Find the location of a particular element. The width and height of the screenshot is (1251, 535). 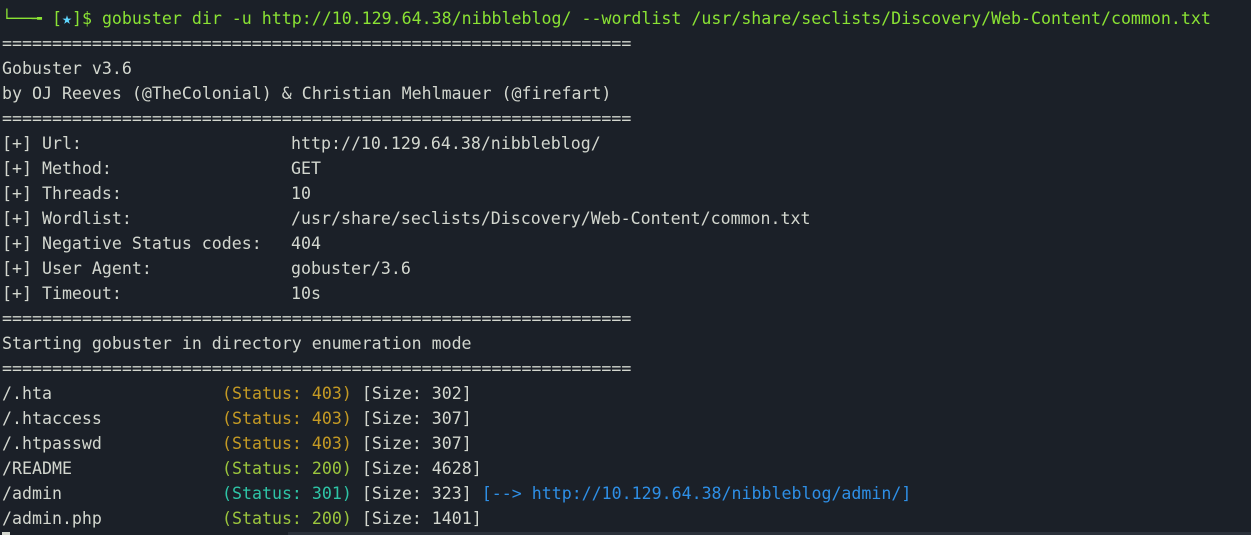

result-row: /README (Status: 200) [Size: 4628] is located at coordinates (242, 468).